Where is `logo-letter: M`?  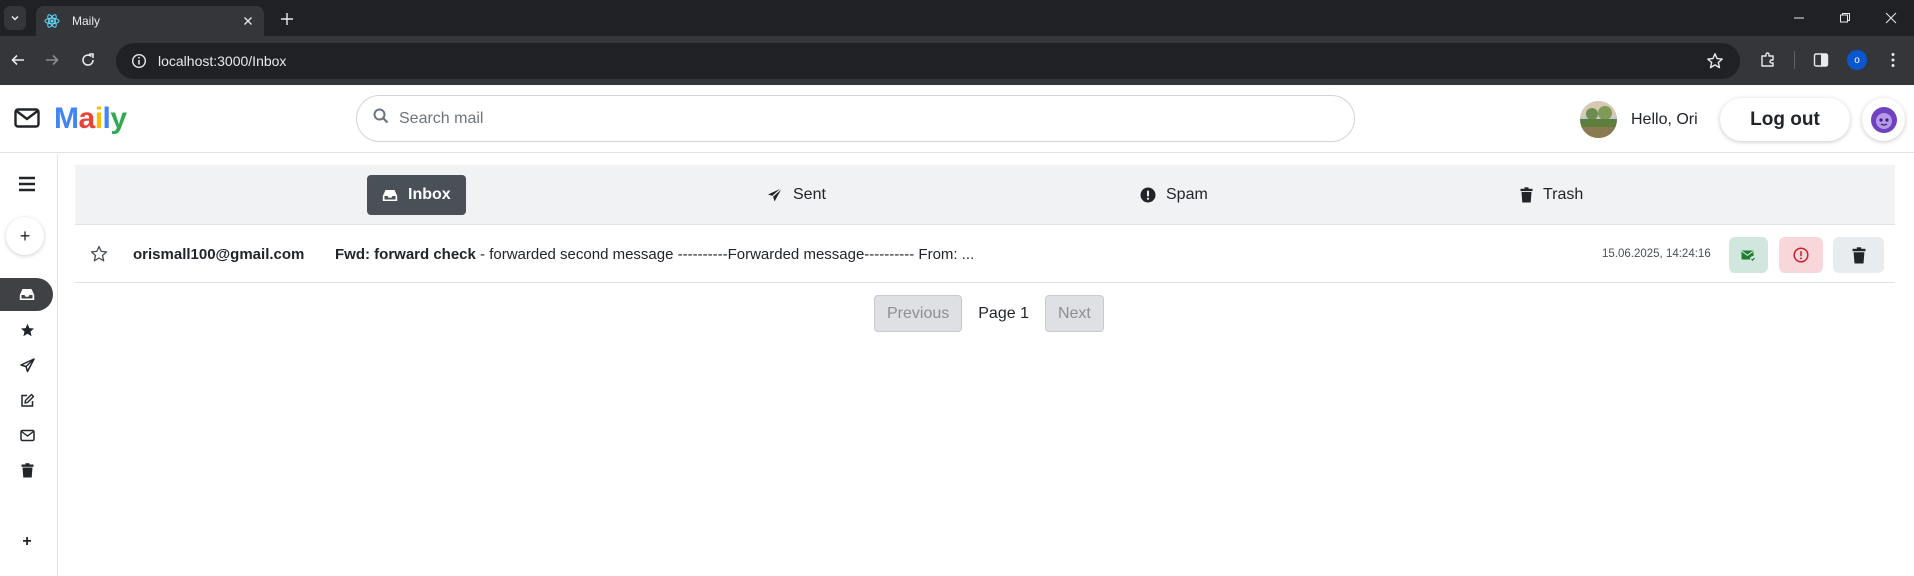
logo-letter: M is located at coordinates (66, 118).